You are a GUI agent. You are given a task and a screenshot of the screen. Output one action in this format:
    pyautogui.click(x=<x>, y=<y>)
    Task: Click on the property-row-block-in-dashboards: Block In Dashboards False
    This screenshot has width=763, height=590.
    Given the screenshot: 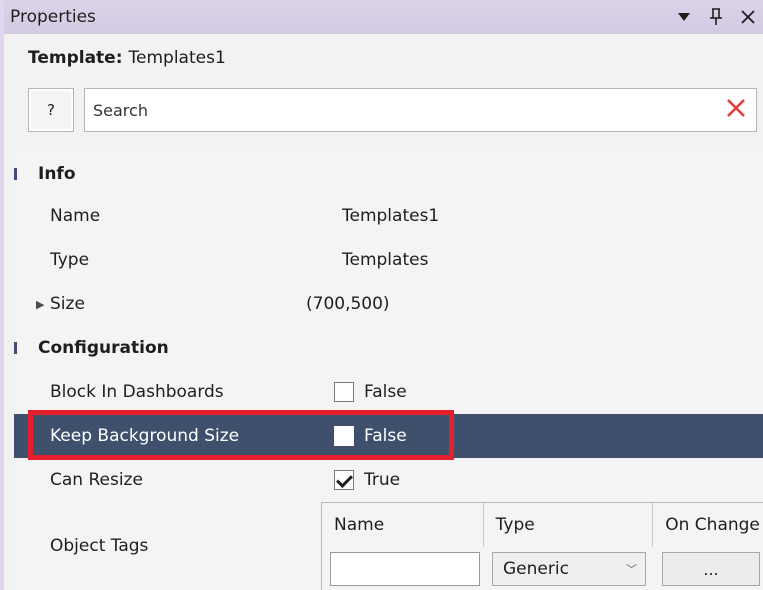 What is the action you would take?
    pyautogui.click(x=388, y=392)
    